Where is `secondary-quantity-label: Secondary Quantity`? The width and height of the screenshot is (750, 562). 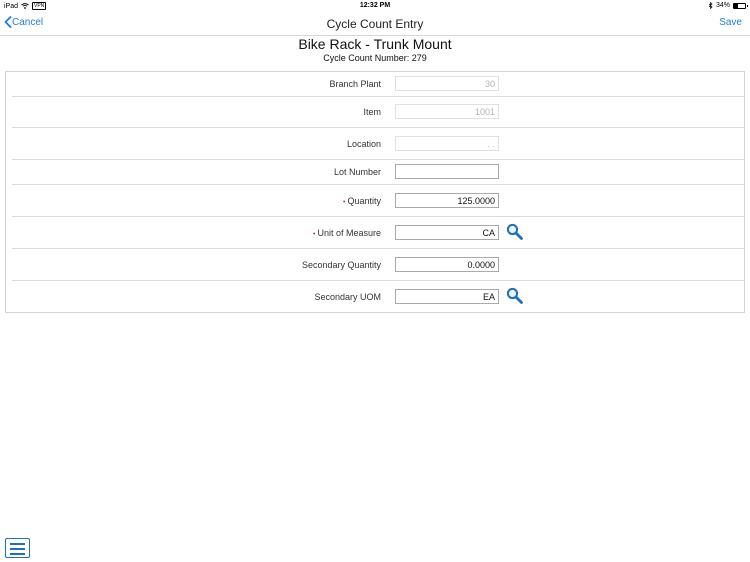 secondary-quantity-label: Secondary Quantity is located at coordinates (341, 265).